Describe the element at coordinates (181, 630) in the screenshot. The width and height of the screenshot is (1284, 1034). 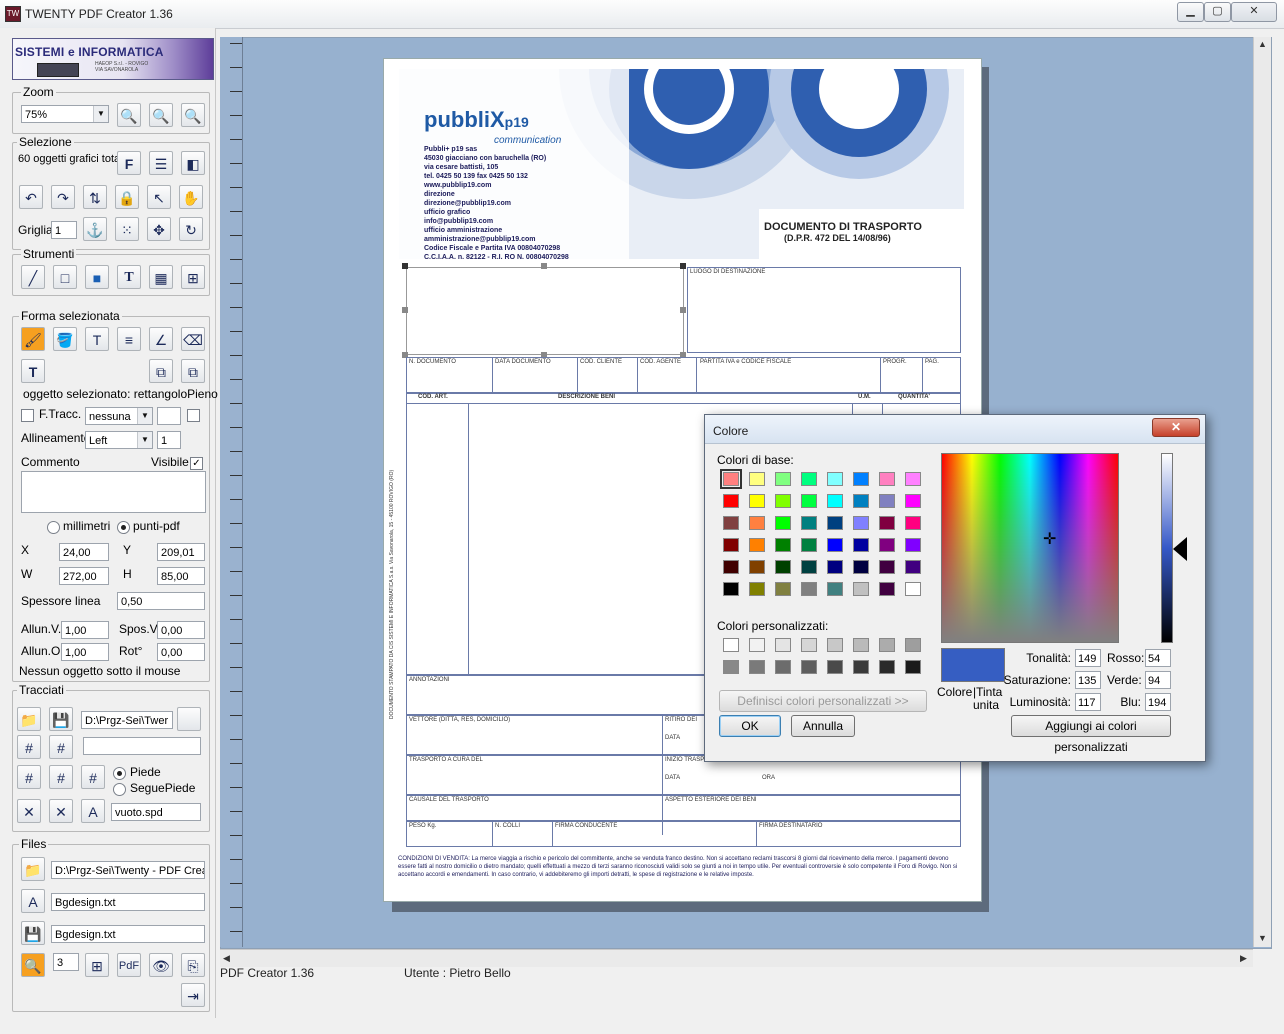
I see `sposv-input: 0,00` at that location.